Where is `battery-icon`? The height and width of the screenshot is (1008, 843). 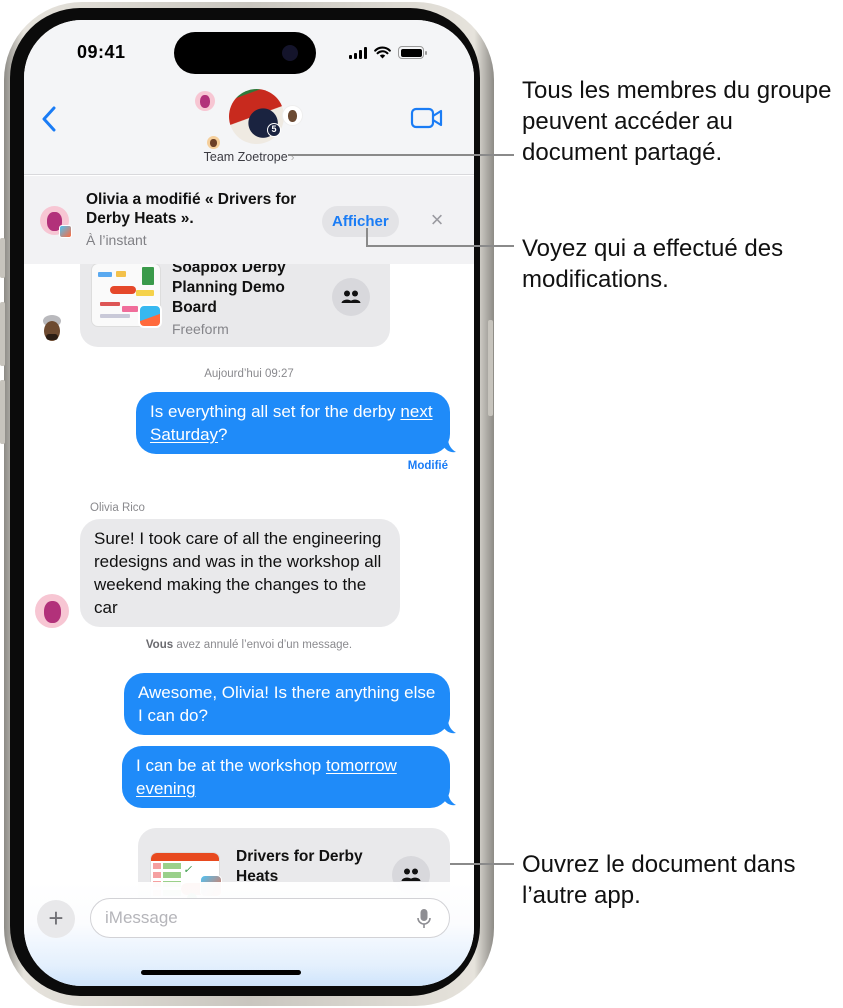
battery-icon is located at coordinates (412, 52).